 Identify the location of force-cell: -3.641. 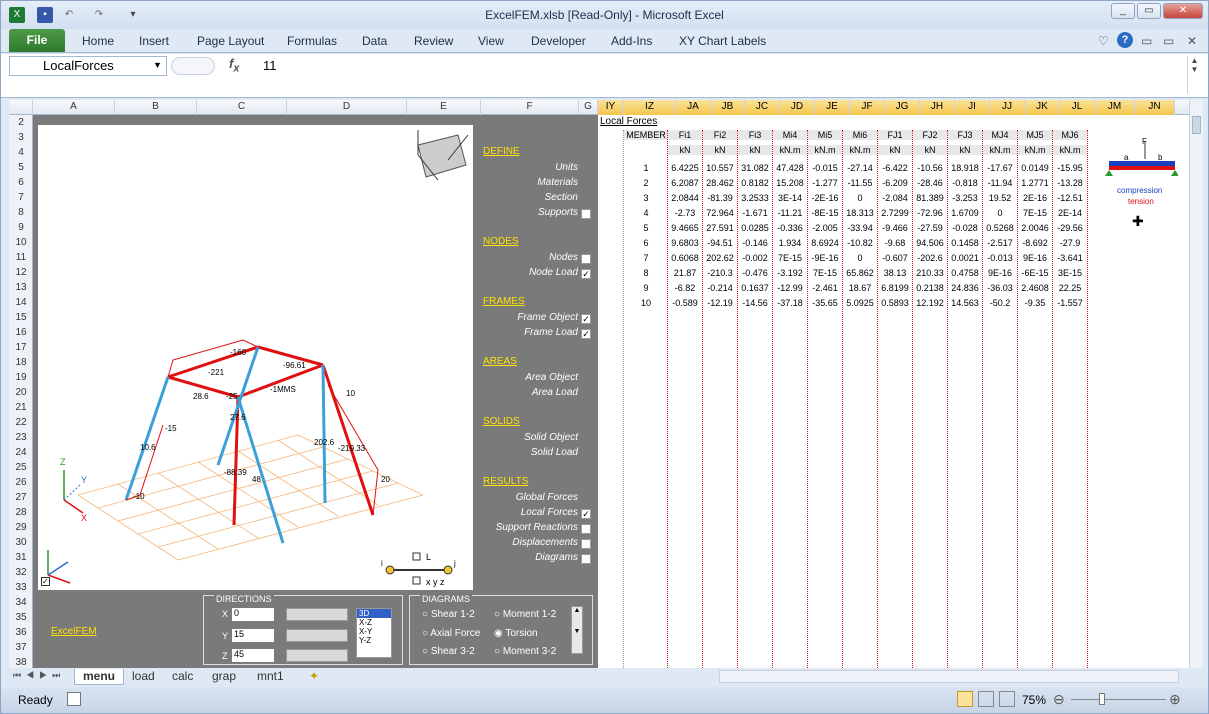
(1070, 258).